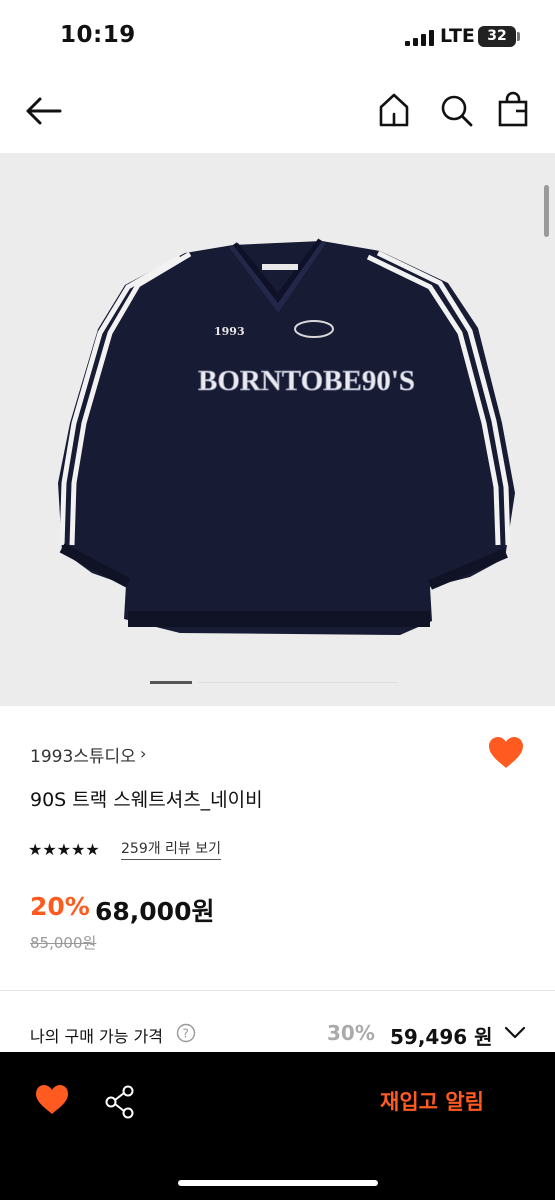  What do you see at coordinates (229, 331) in the screenshot?
I see `print-small-text: 1993` at bounding box center [229, 331].